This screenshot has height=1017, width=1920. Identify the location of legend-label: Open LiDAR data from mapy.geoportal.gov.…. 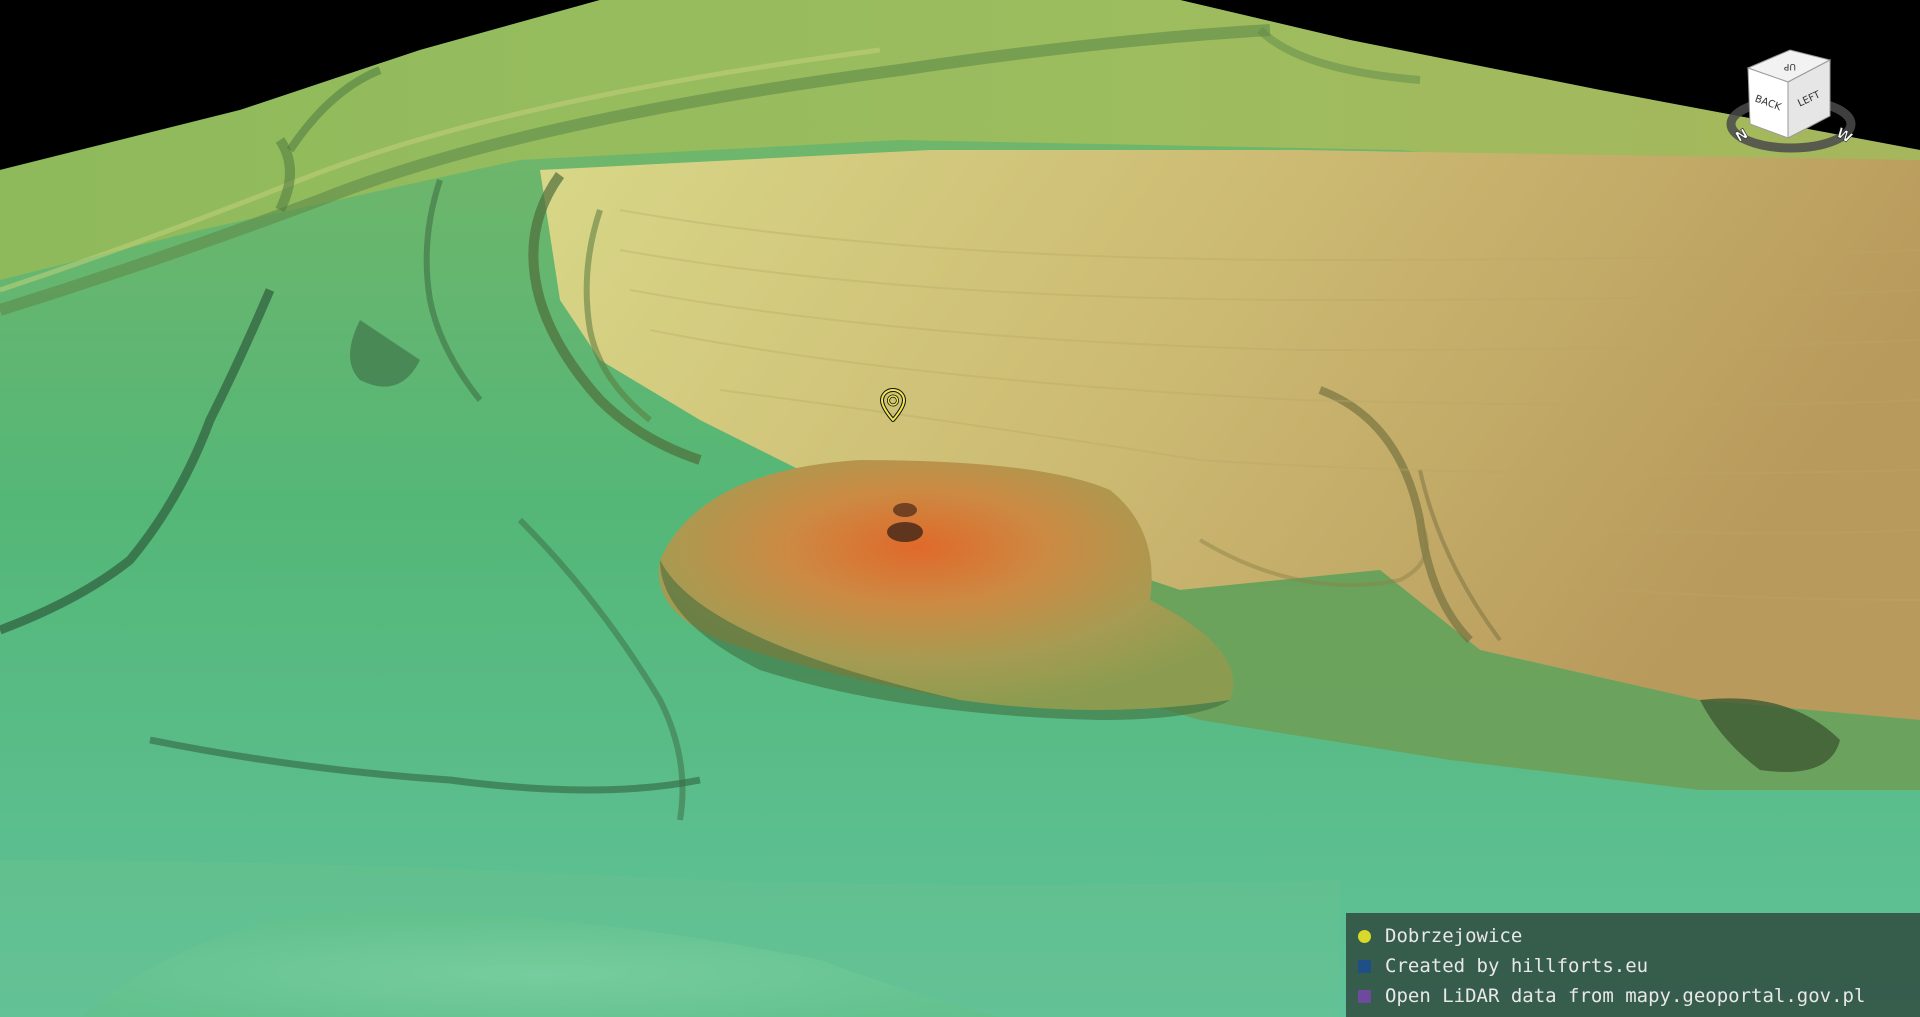
(1625, 996).